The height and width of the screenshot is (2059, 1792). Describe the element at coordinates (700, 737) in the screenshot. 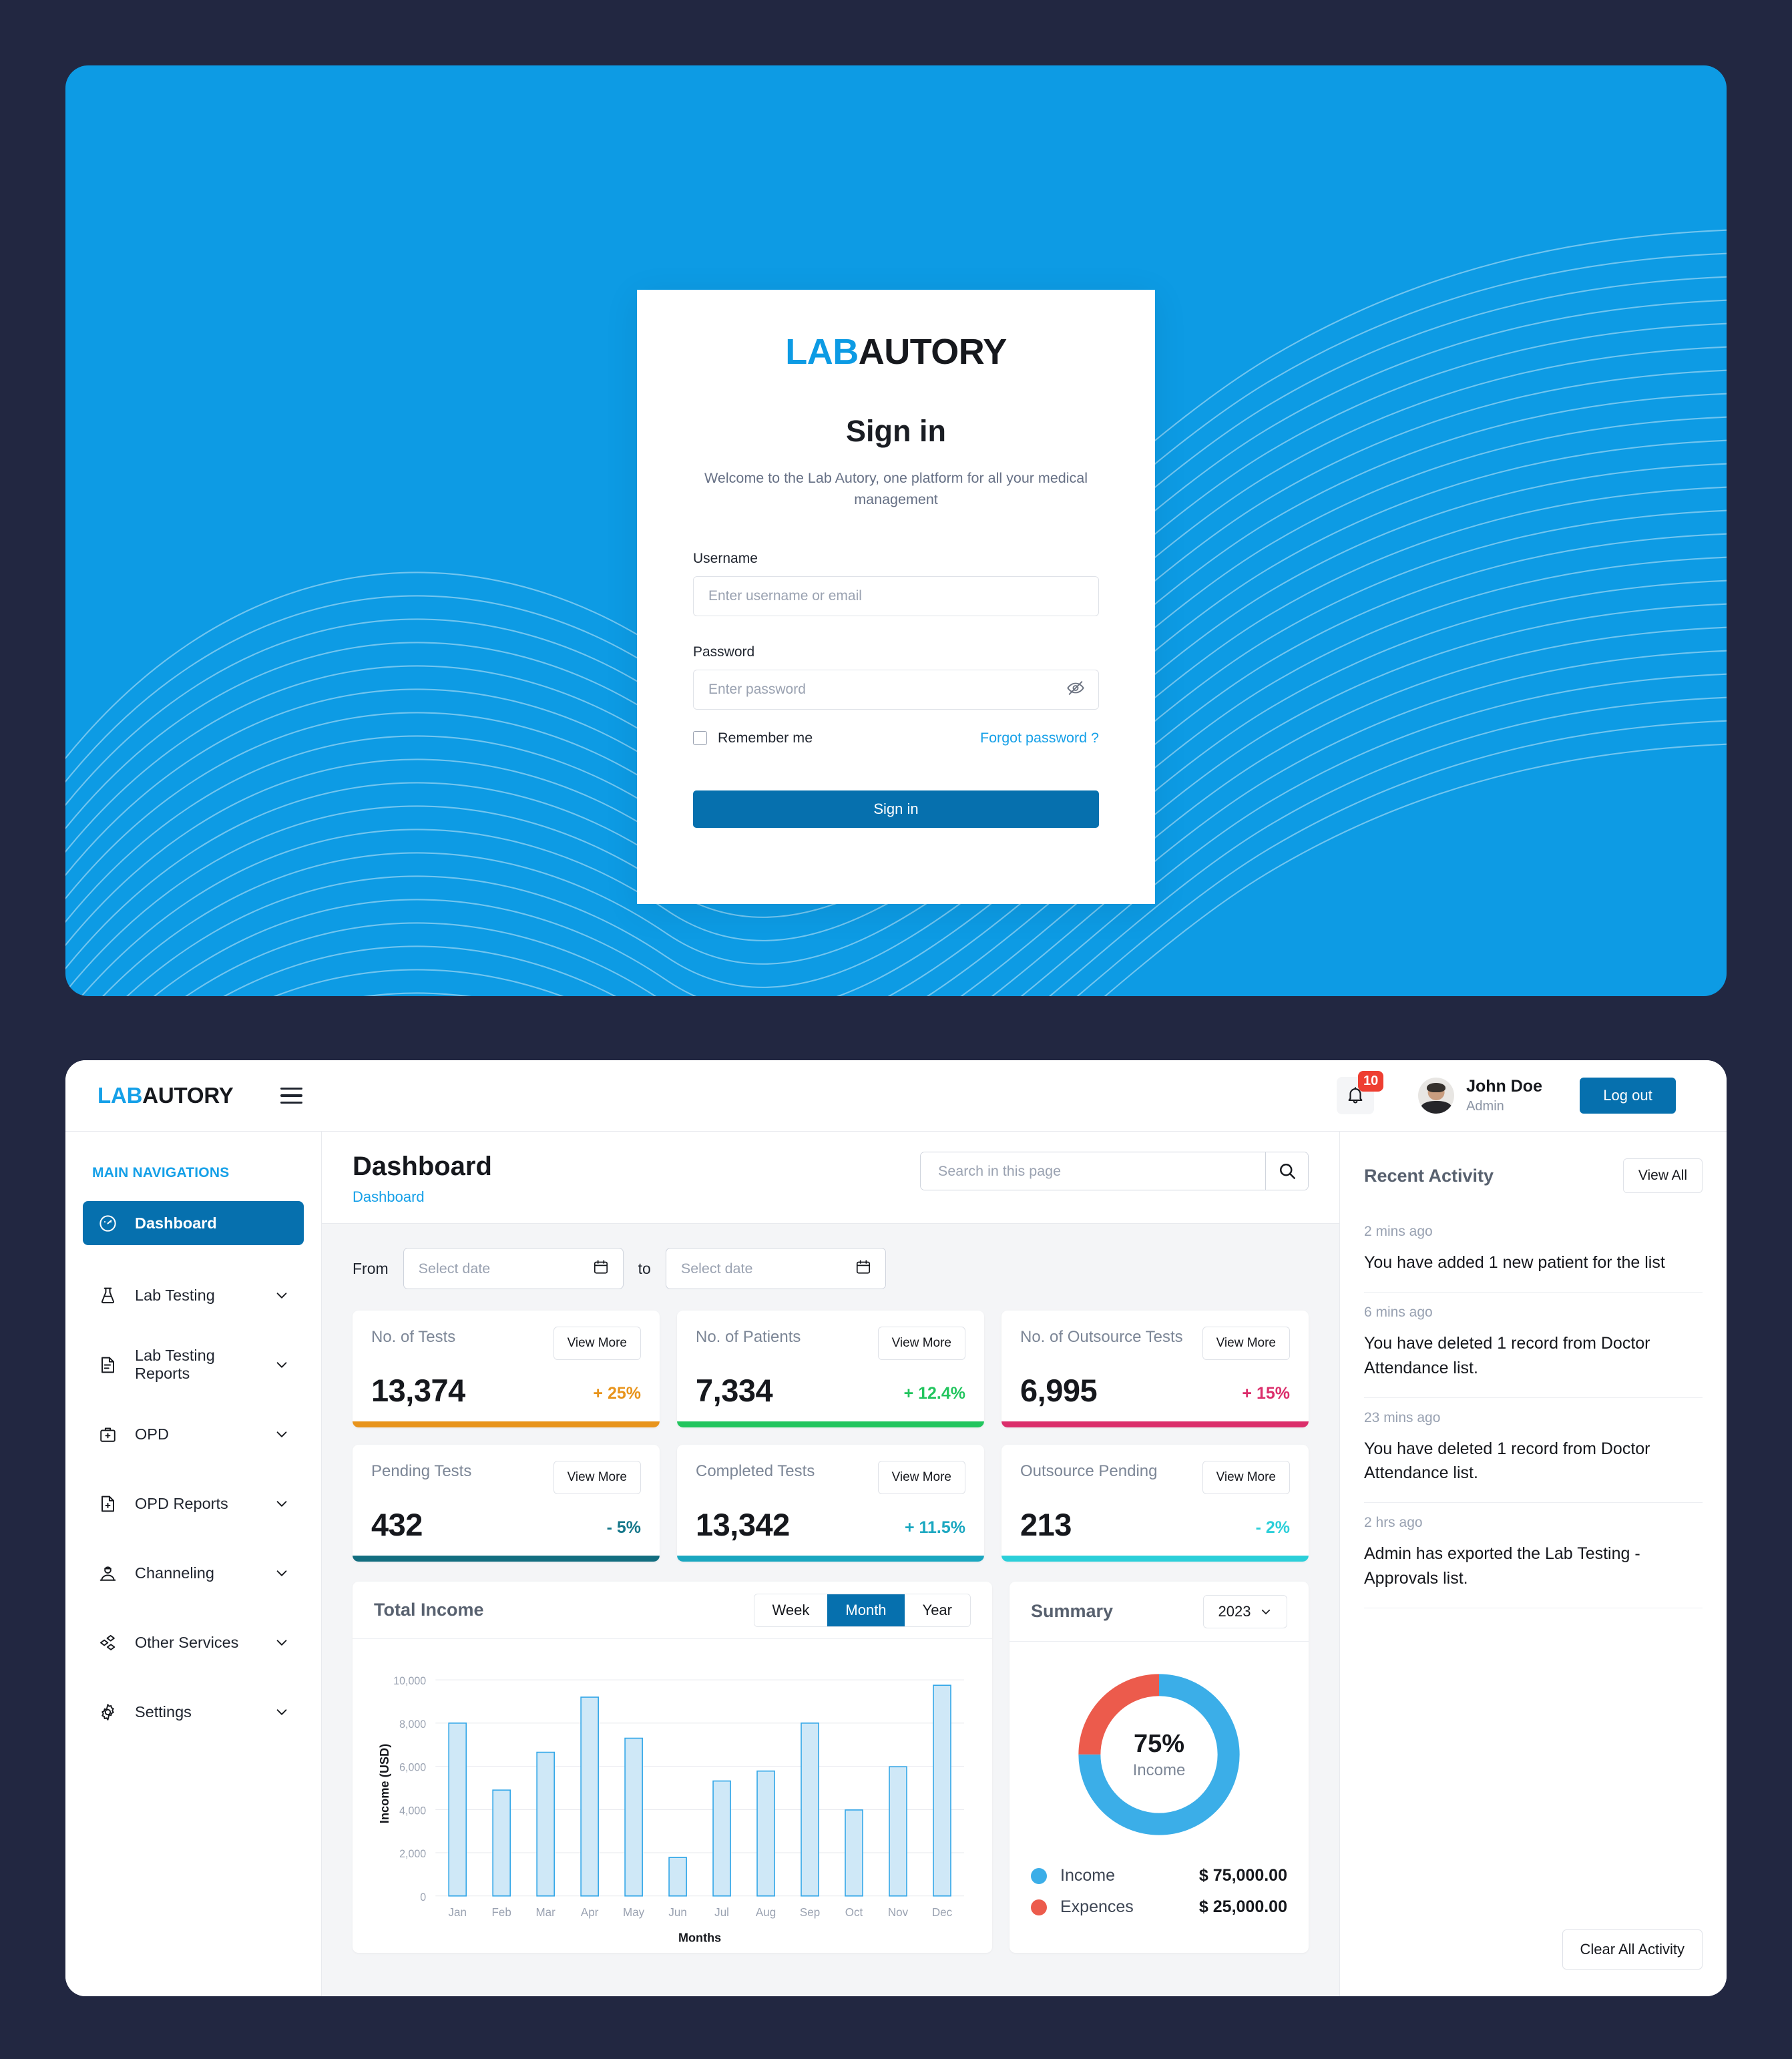

I see `checkbox-box` at that location.